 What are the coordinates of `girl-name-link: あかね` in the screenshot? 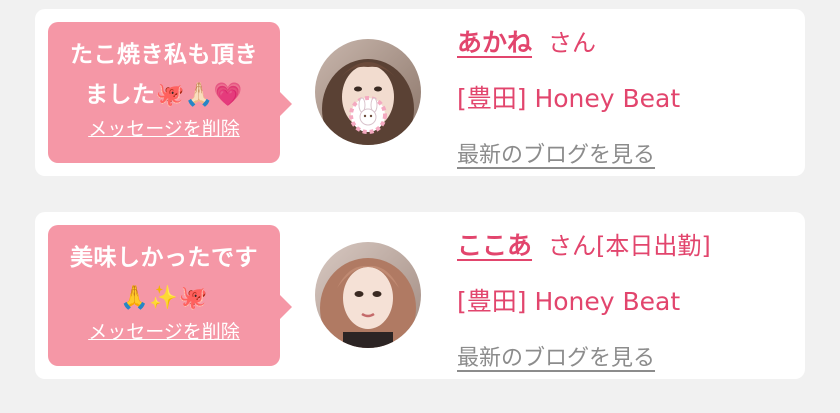 It's located at (494, 42).